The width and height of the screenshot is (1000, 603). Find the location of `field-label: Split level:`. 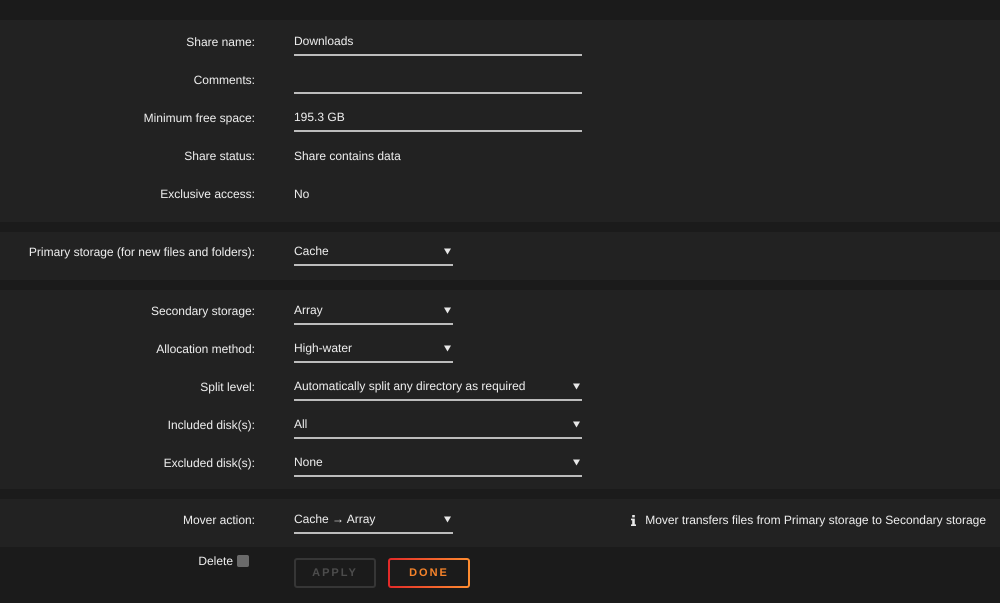

field-label: Split level: is located at coordinates (227, 387).